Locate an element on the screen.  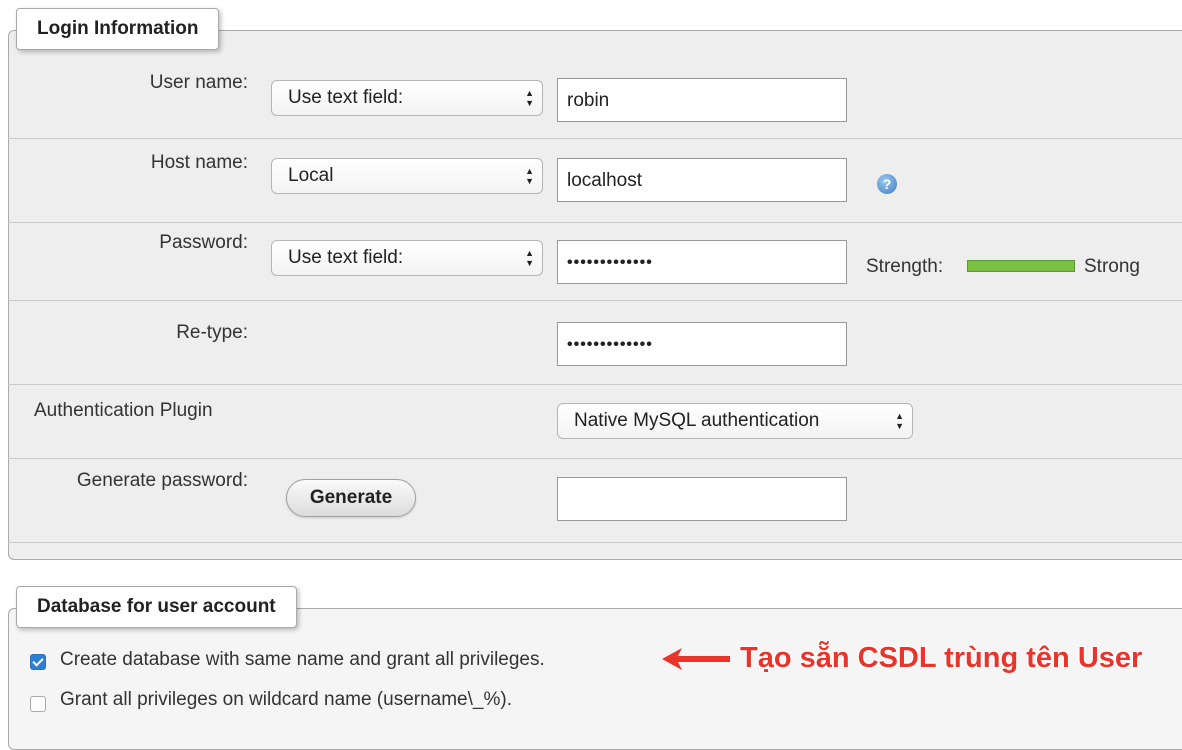
generate-button: Generate is located at coordinates (351, 498).